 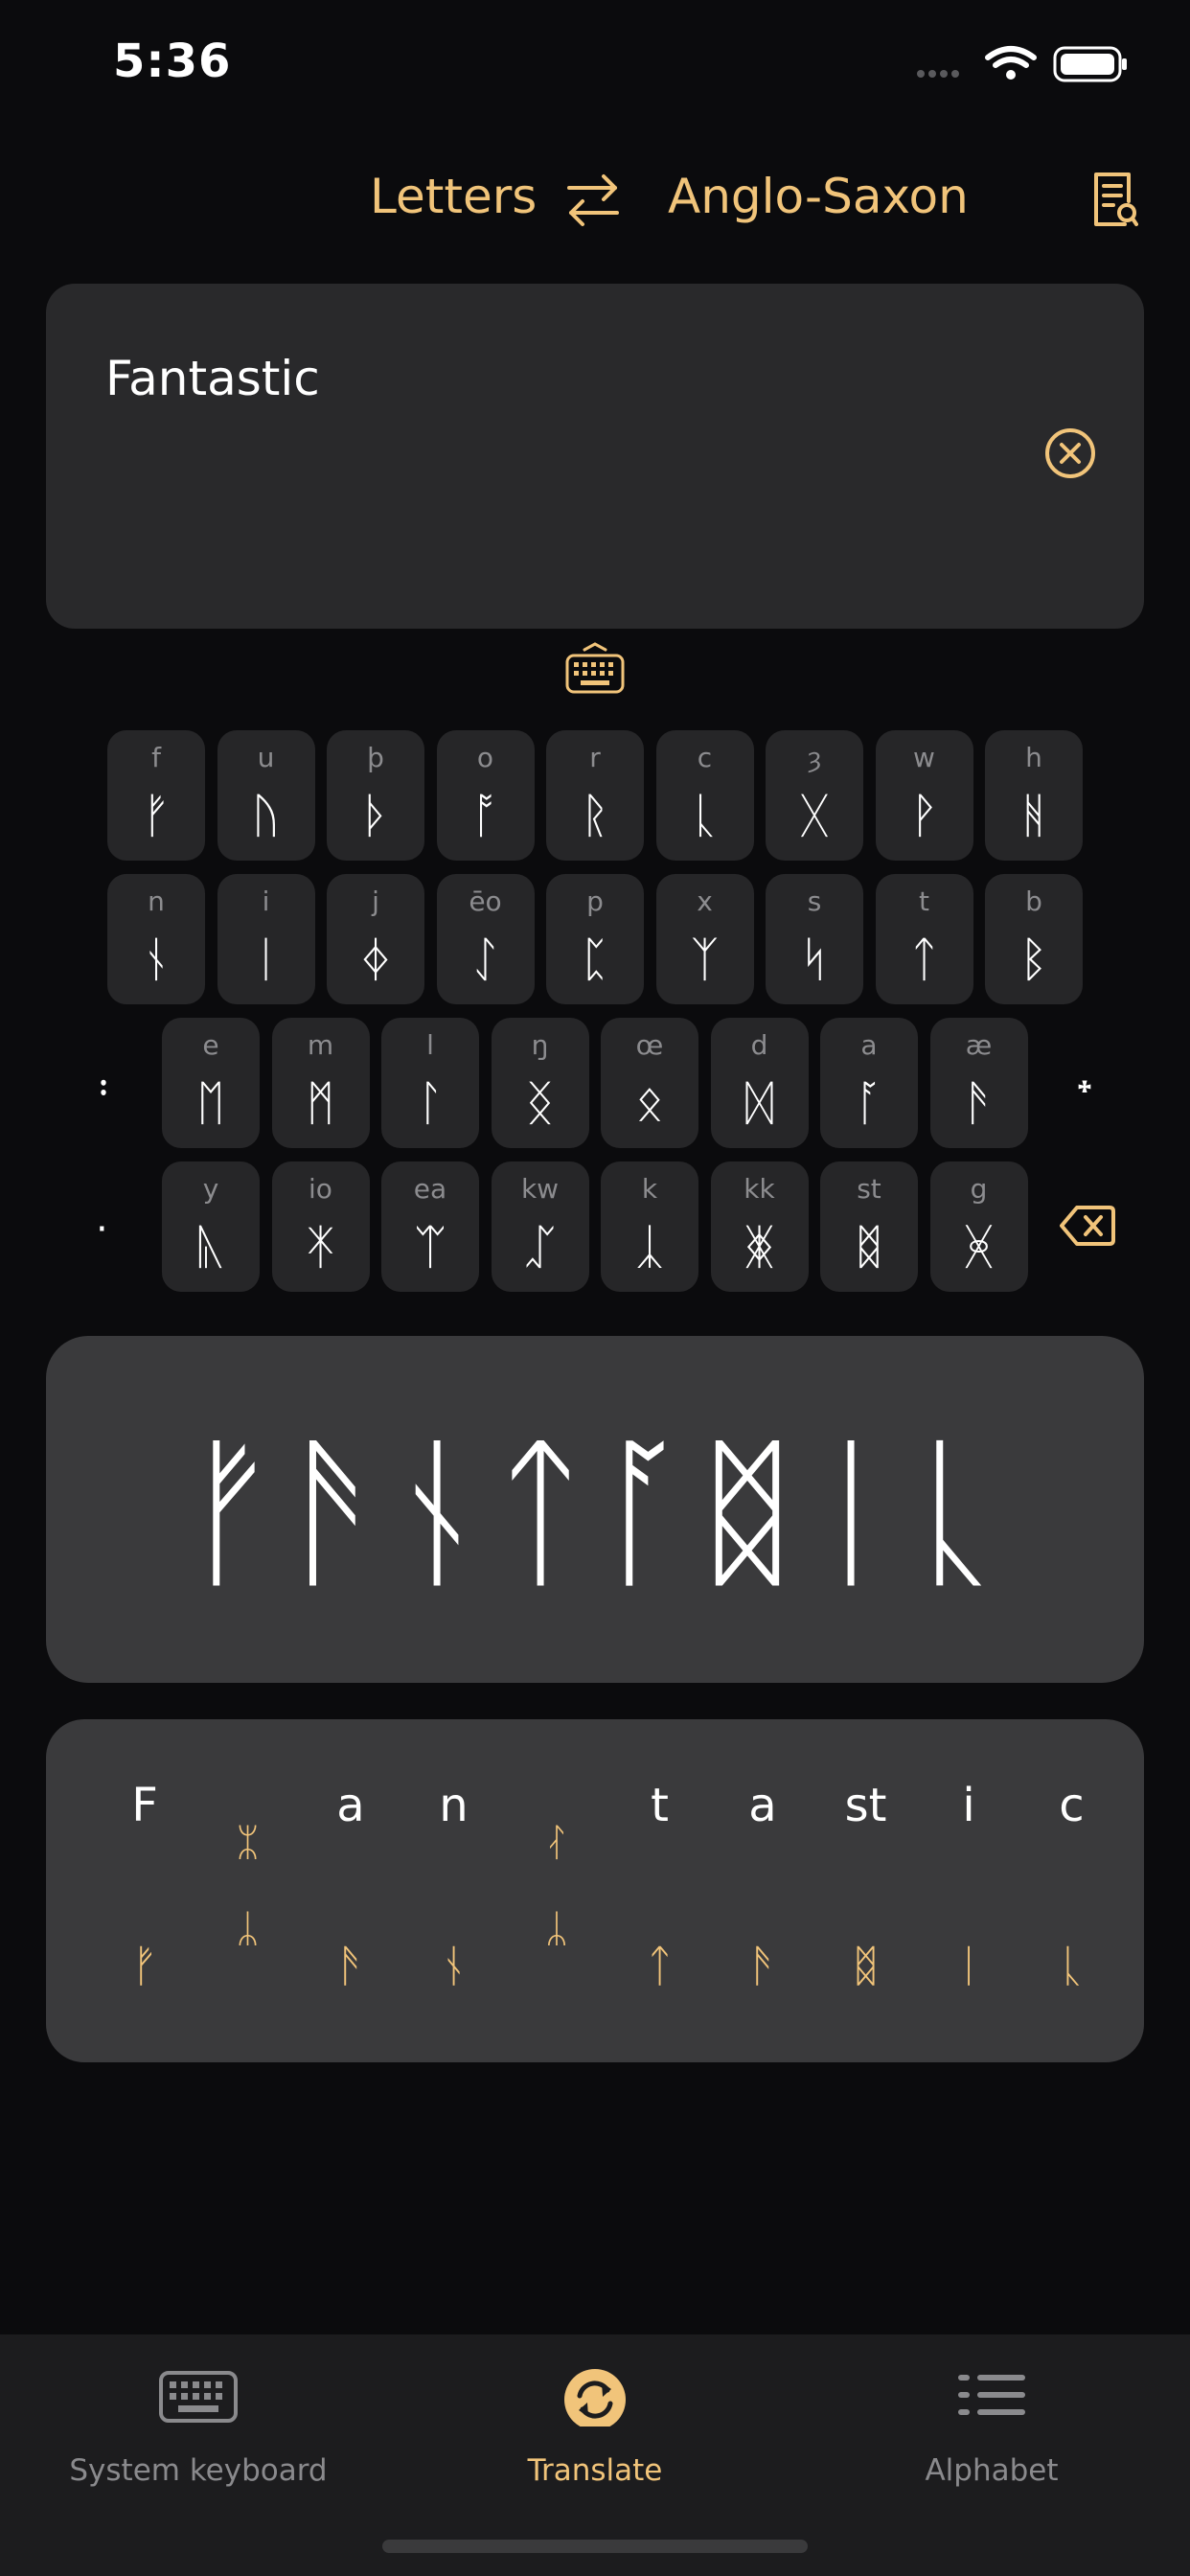 What do you see at coordinates (869, 1247) in the screenshot?
I see `rune-key-glyph: ᛥ` at bounding box center [869, 1247].